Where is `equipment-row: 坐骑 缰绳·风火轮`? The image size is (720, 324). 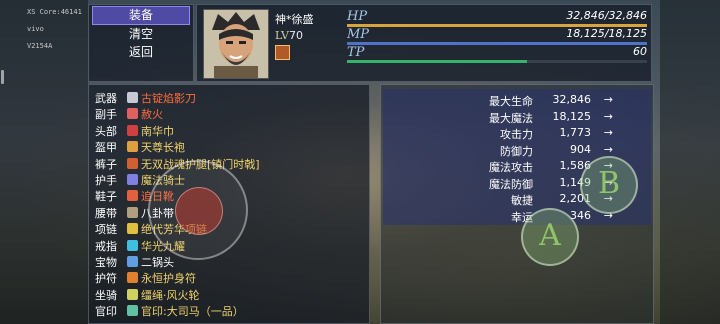 equipment-row: 坐骑 缰绳·风火轮 is located at coordinates (147, 295).